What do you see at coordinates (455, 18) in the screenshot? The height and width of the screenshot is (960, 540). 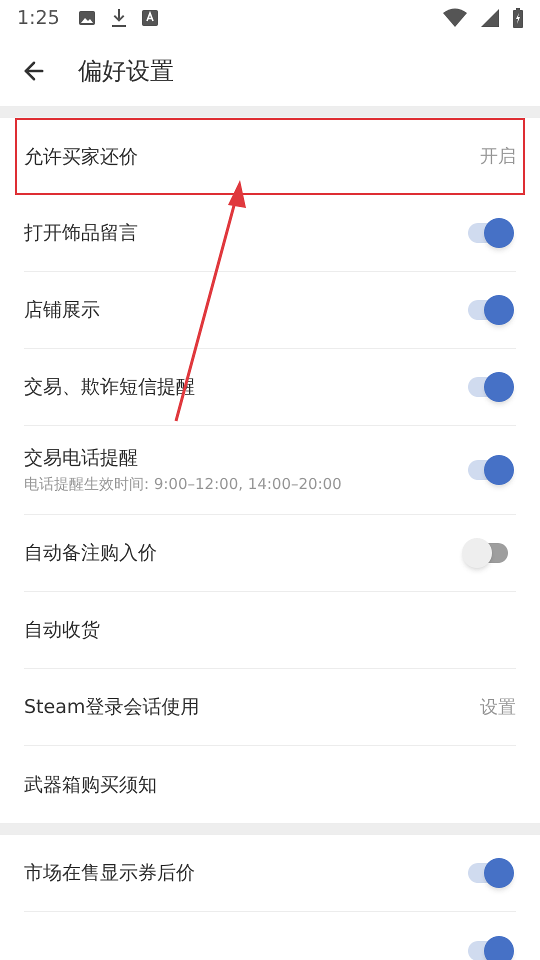 I see `wifi-icon` at bounding box center [455, 18].